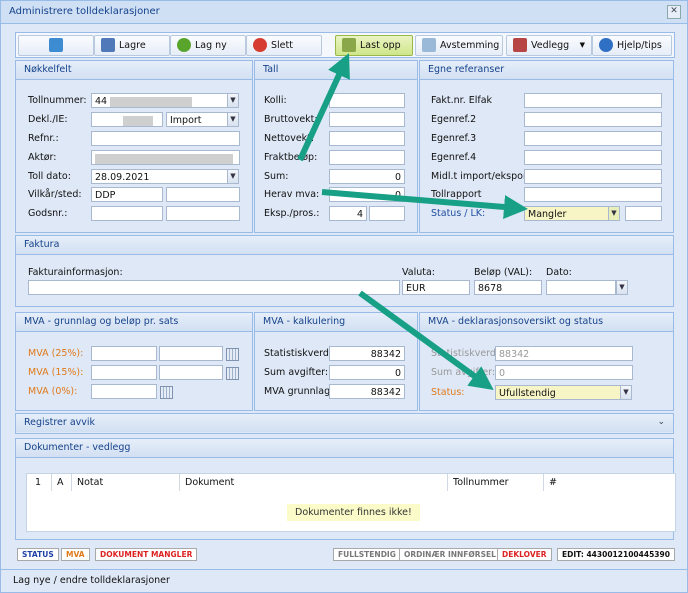  Describe the element at coordinates (208, 45) in the screenshot. I see `new-button: Lag ny` at that location.